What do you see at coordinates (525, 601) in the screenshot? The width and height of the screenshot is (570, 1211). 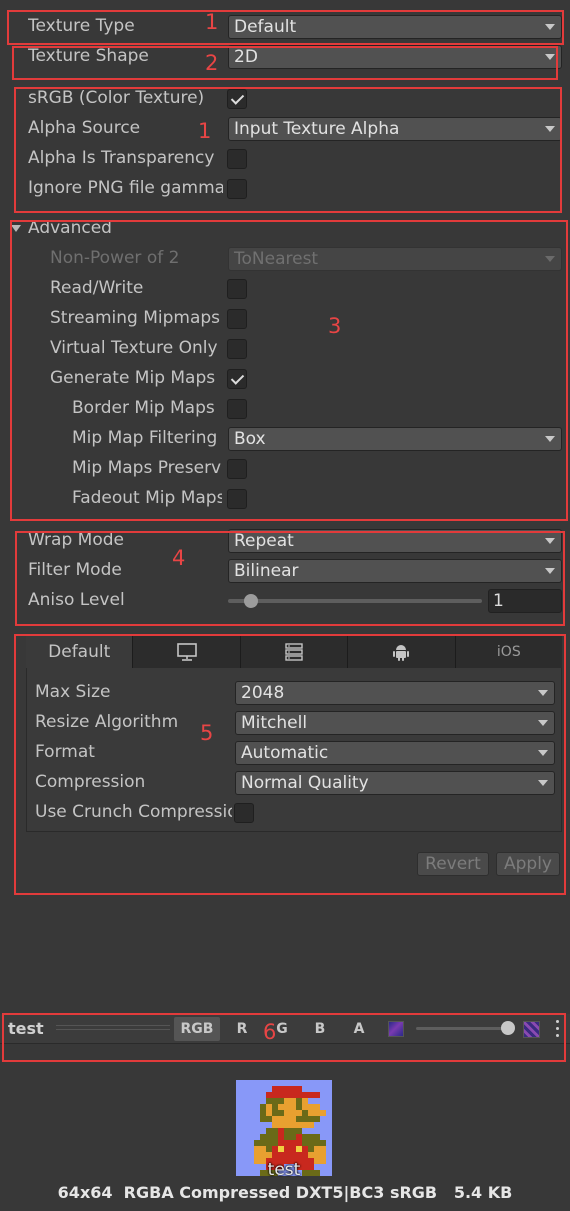 I see `aniso-level-field: 1` at bounding box center [525, 601].